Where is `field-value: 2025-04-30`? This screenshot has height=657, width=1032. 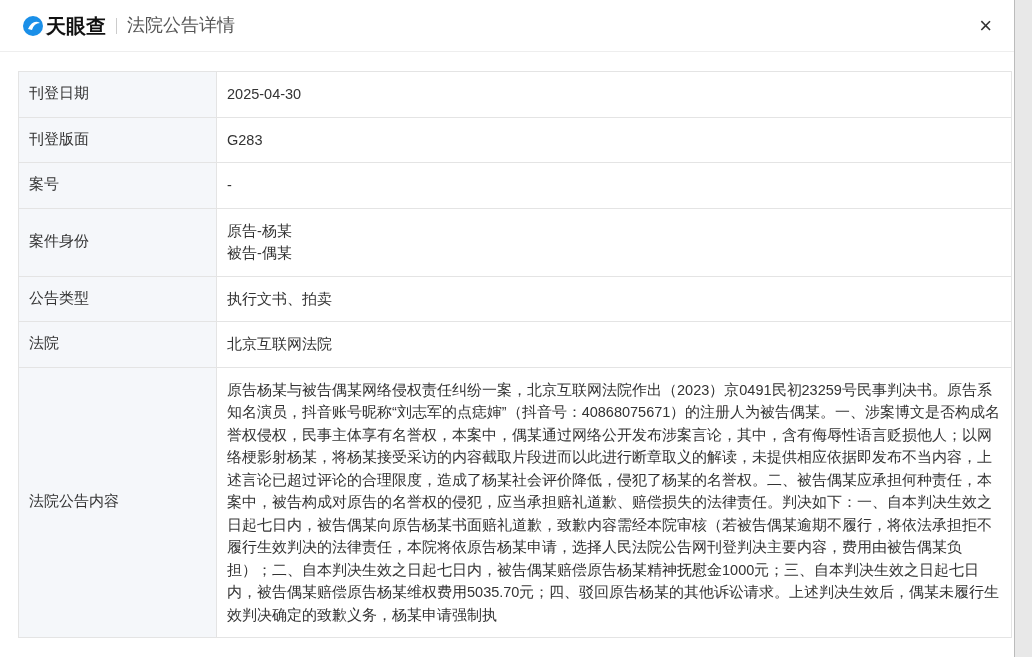 field-value: 2025-04-30 is located at coordinates (265, 94).